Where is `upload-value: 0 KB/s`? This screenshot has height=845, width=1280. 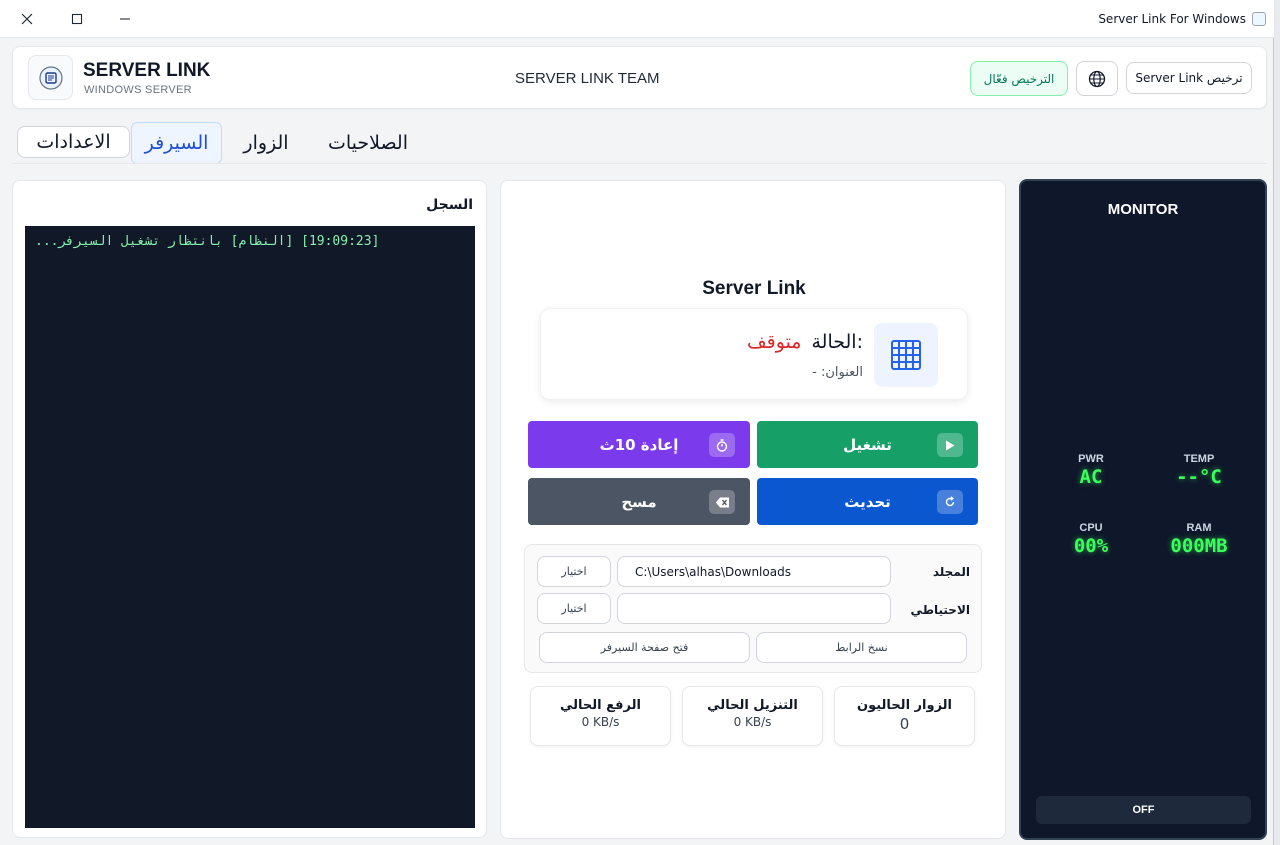
upload-value: 0 KB/s is located at coordinates (600, 722).